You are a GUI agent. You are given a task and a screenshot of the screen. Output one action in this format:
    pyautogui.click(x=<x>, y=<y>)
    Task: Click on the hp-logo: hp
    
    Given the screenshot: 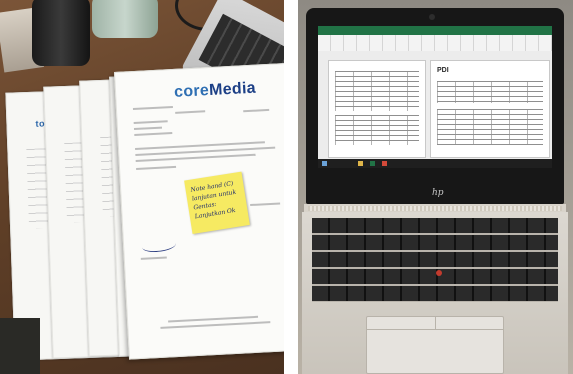 What is the action you would take?
    pyautogui.click(x=438, y=193)
    